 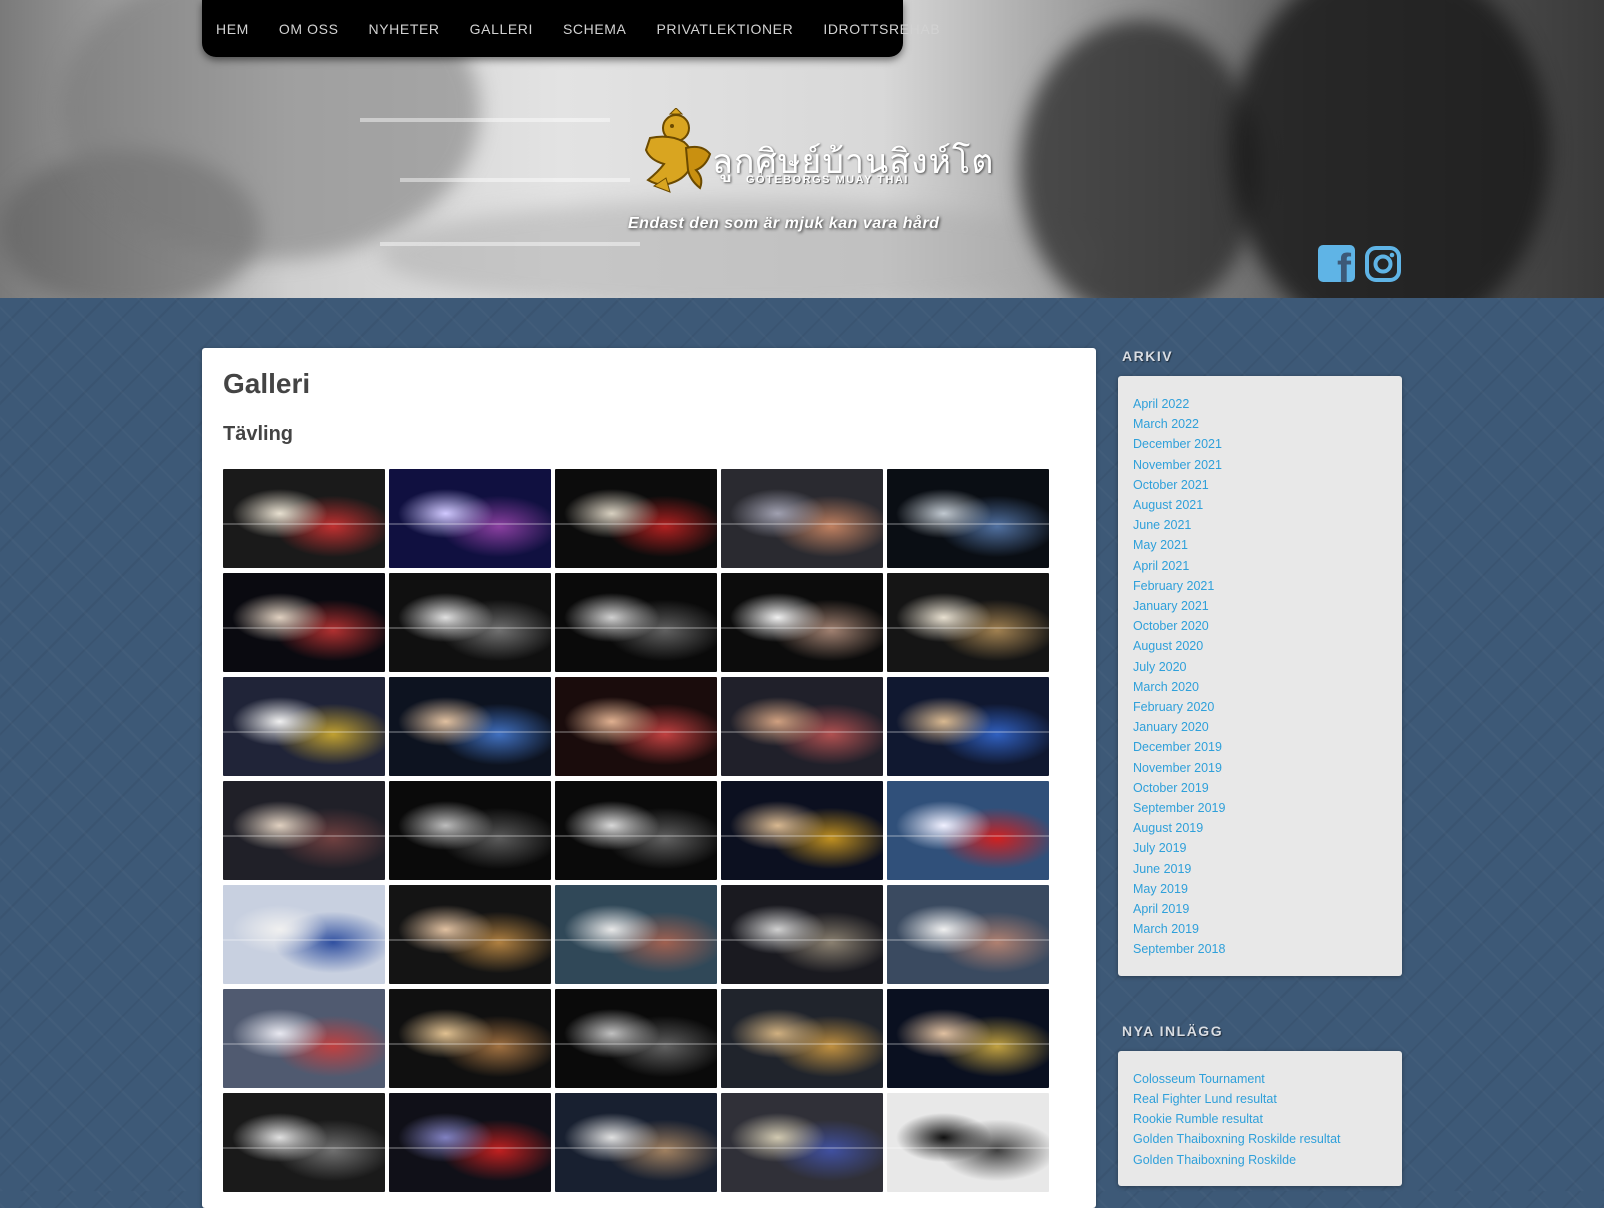 What do you see at coordinates (1260, 889) in the screenshot?
I see `archive-link: May 2019` at bounding box center [1260, 889].